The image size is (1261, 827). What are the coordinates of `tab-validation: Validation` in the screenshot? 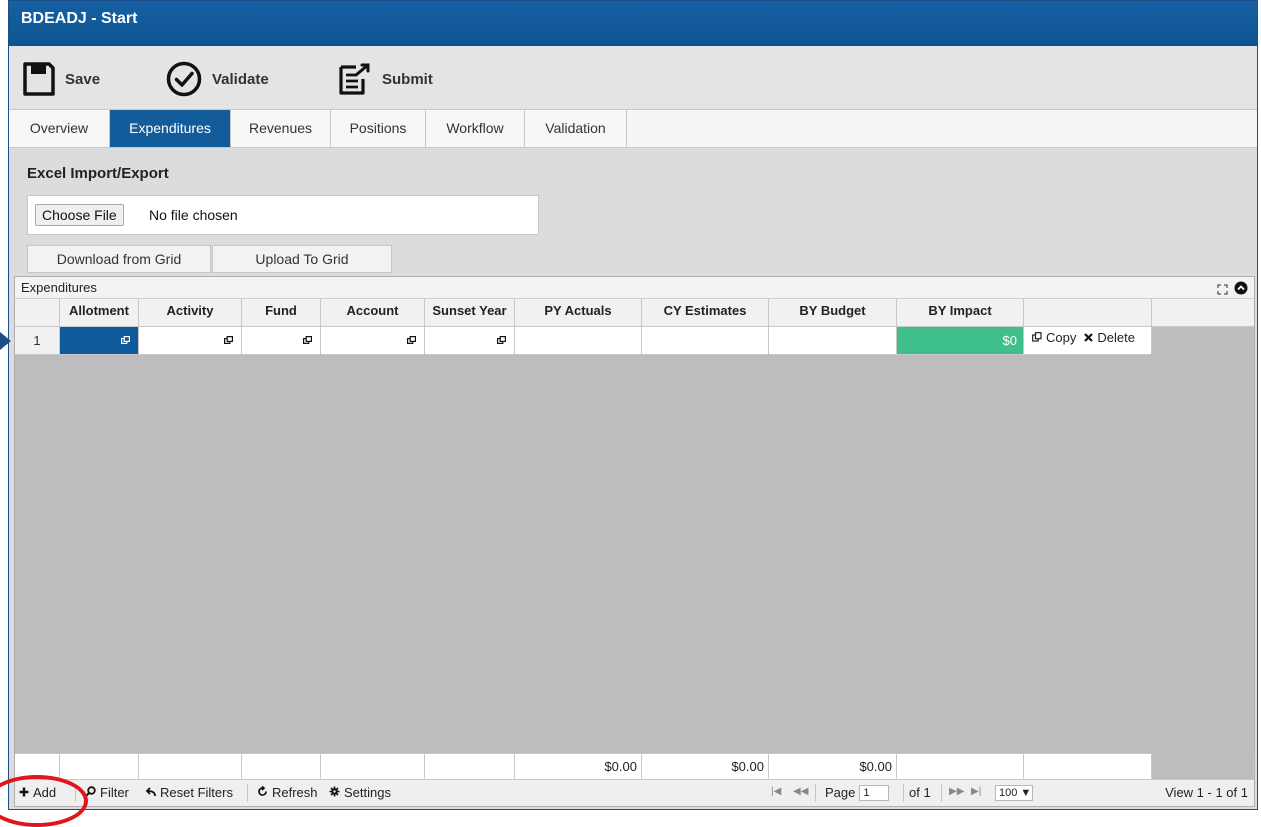 It's located at (576, 128).